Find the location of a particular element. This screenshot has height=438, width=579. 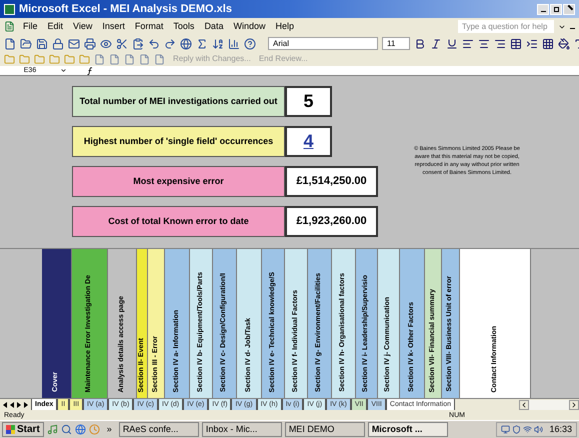

monitor-icon is located at coordinates (505, 429).